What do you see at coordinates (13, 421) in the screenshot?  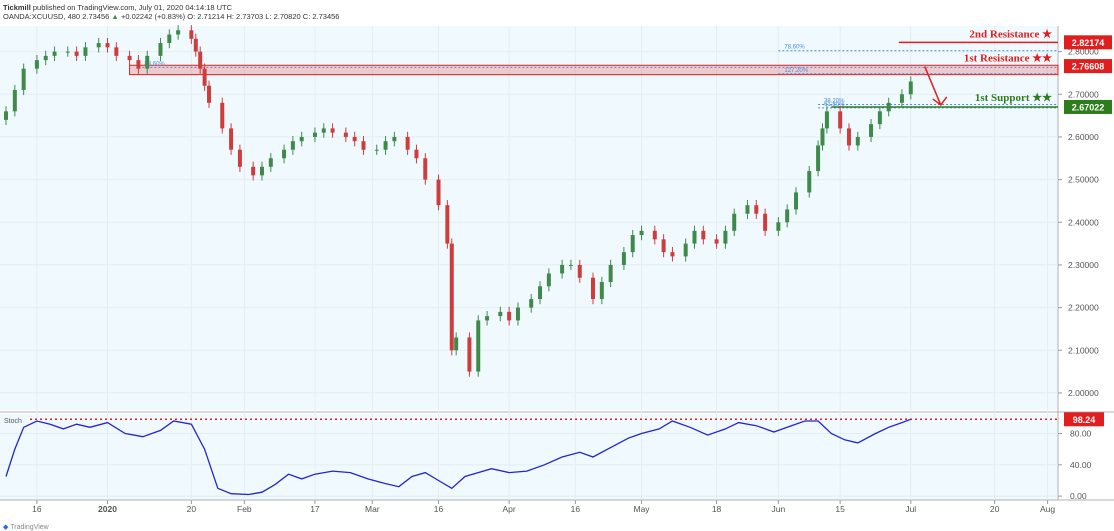 I see `stoch-title: Stoch` at bounding box center [13, 421].